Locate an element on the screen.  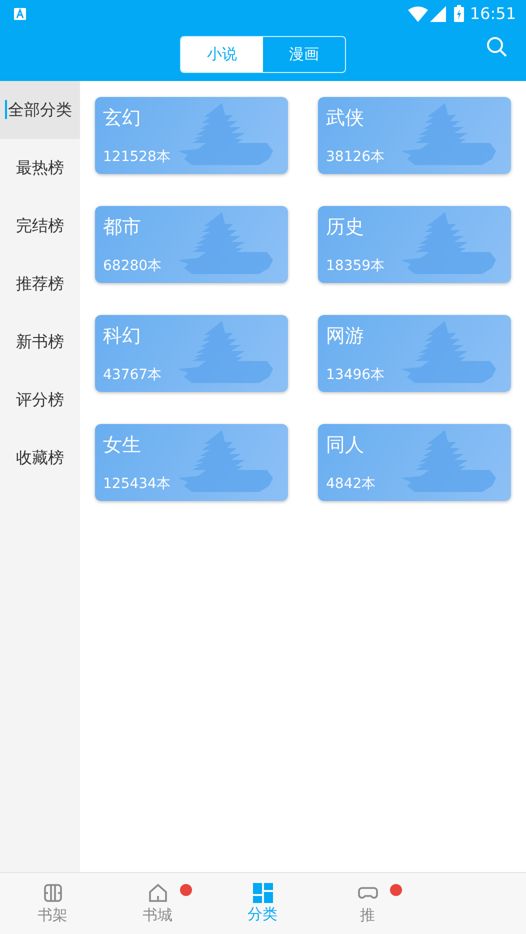
category-card: 科幻 43767本 is located at coordinates (191, 353).